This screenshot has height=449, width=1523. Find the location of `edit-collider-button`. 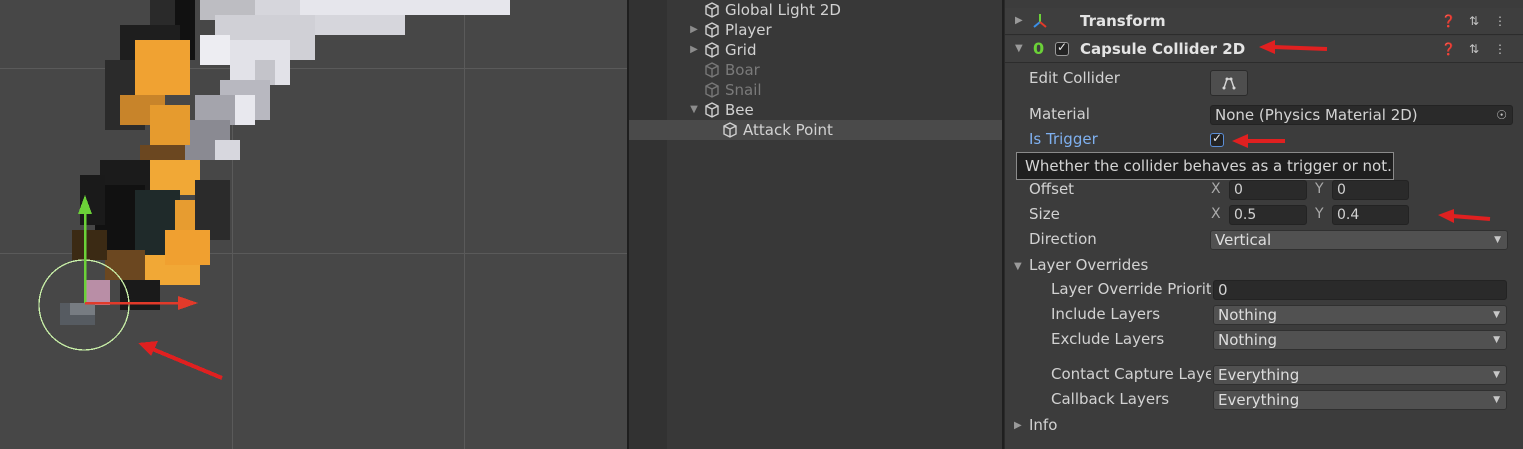

edit-collider-button is located at coordinates (1229, 83).